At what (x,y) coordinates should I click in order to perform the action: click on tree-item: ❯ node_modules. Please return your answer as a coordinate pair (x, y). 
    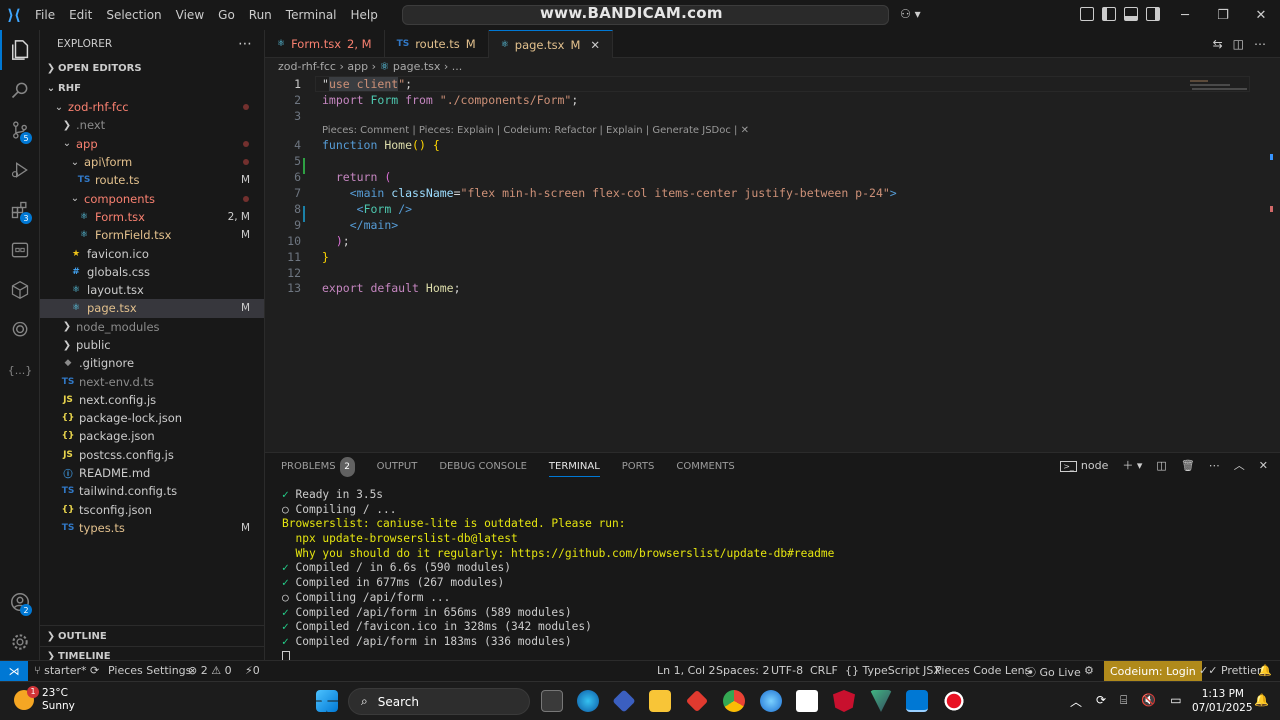
    Looking at the image, I should click on (152, 327).